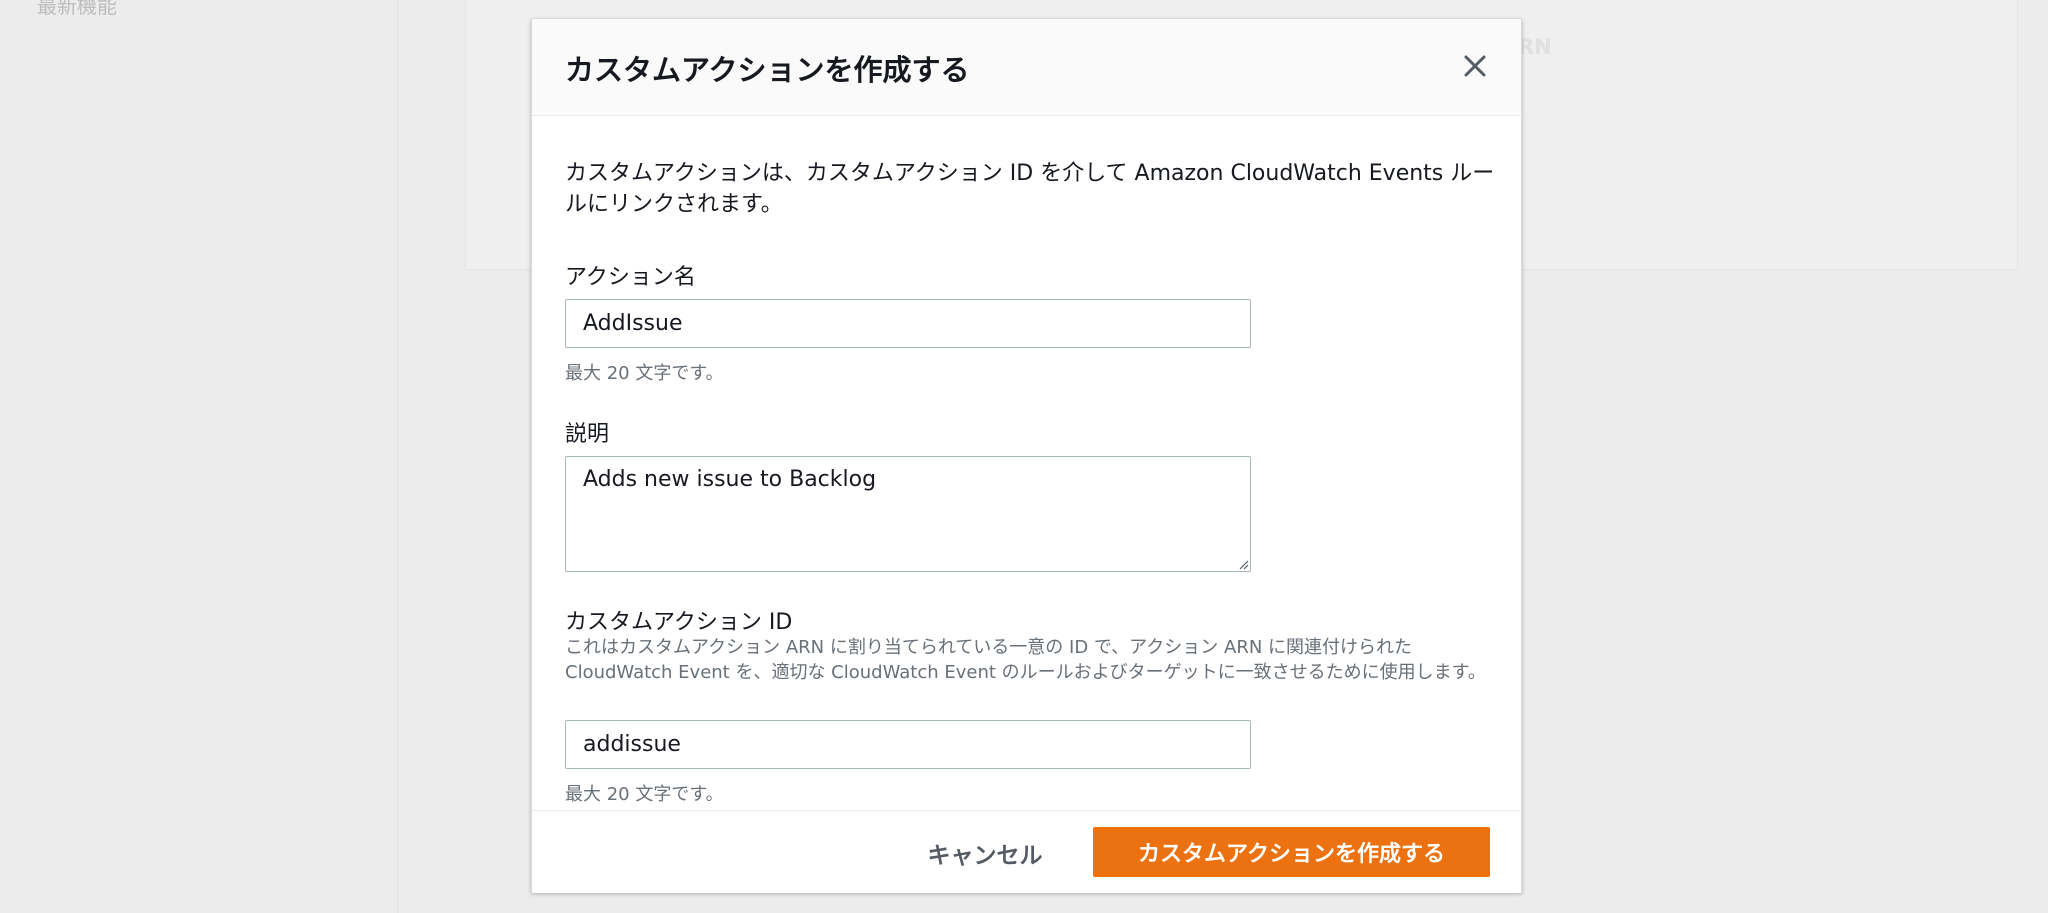  I want to click on create-custom-action-button: カスタムアクションを作成する, so click(1291, 852).